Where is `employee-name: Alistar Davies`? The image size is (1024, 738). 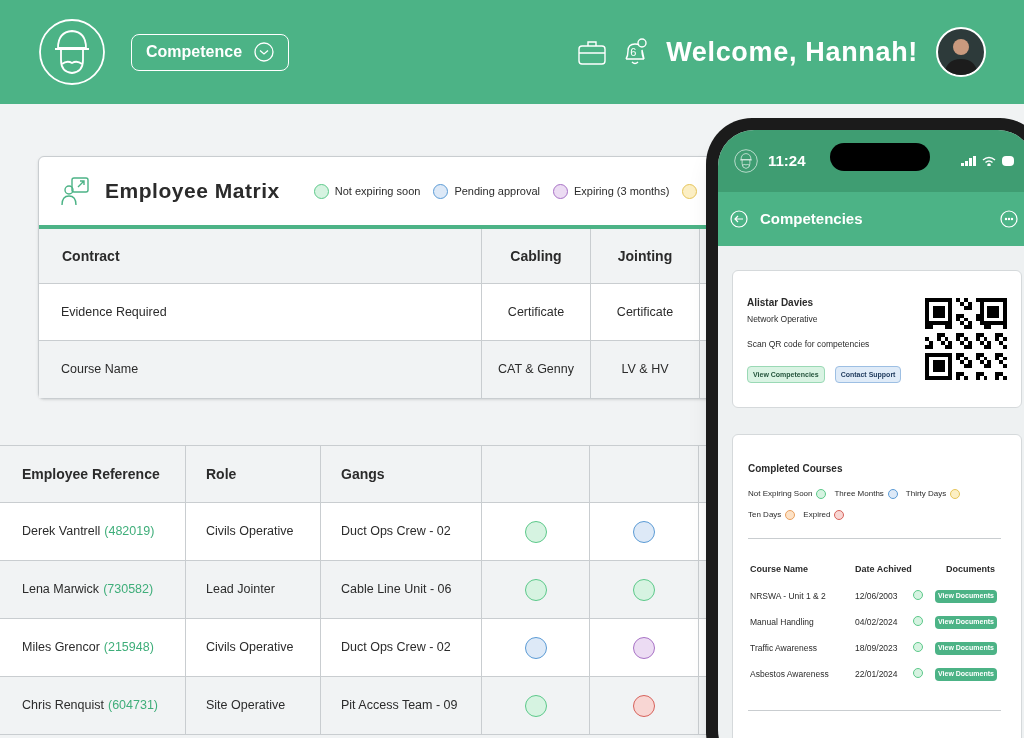 employee-name: Alistar Davies is located at coordinates (781, 302).